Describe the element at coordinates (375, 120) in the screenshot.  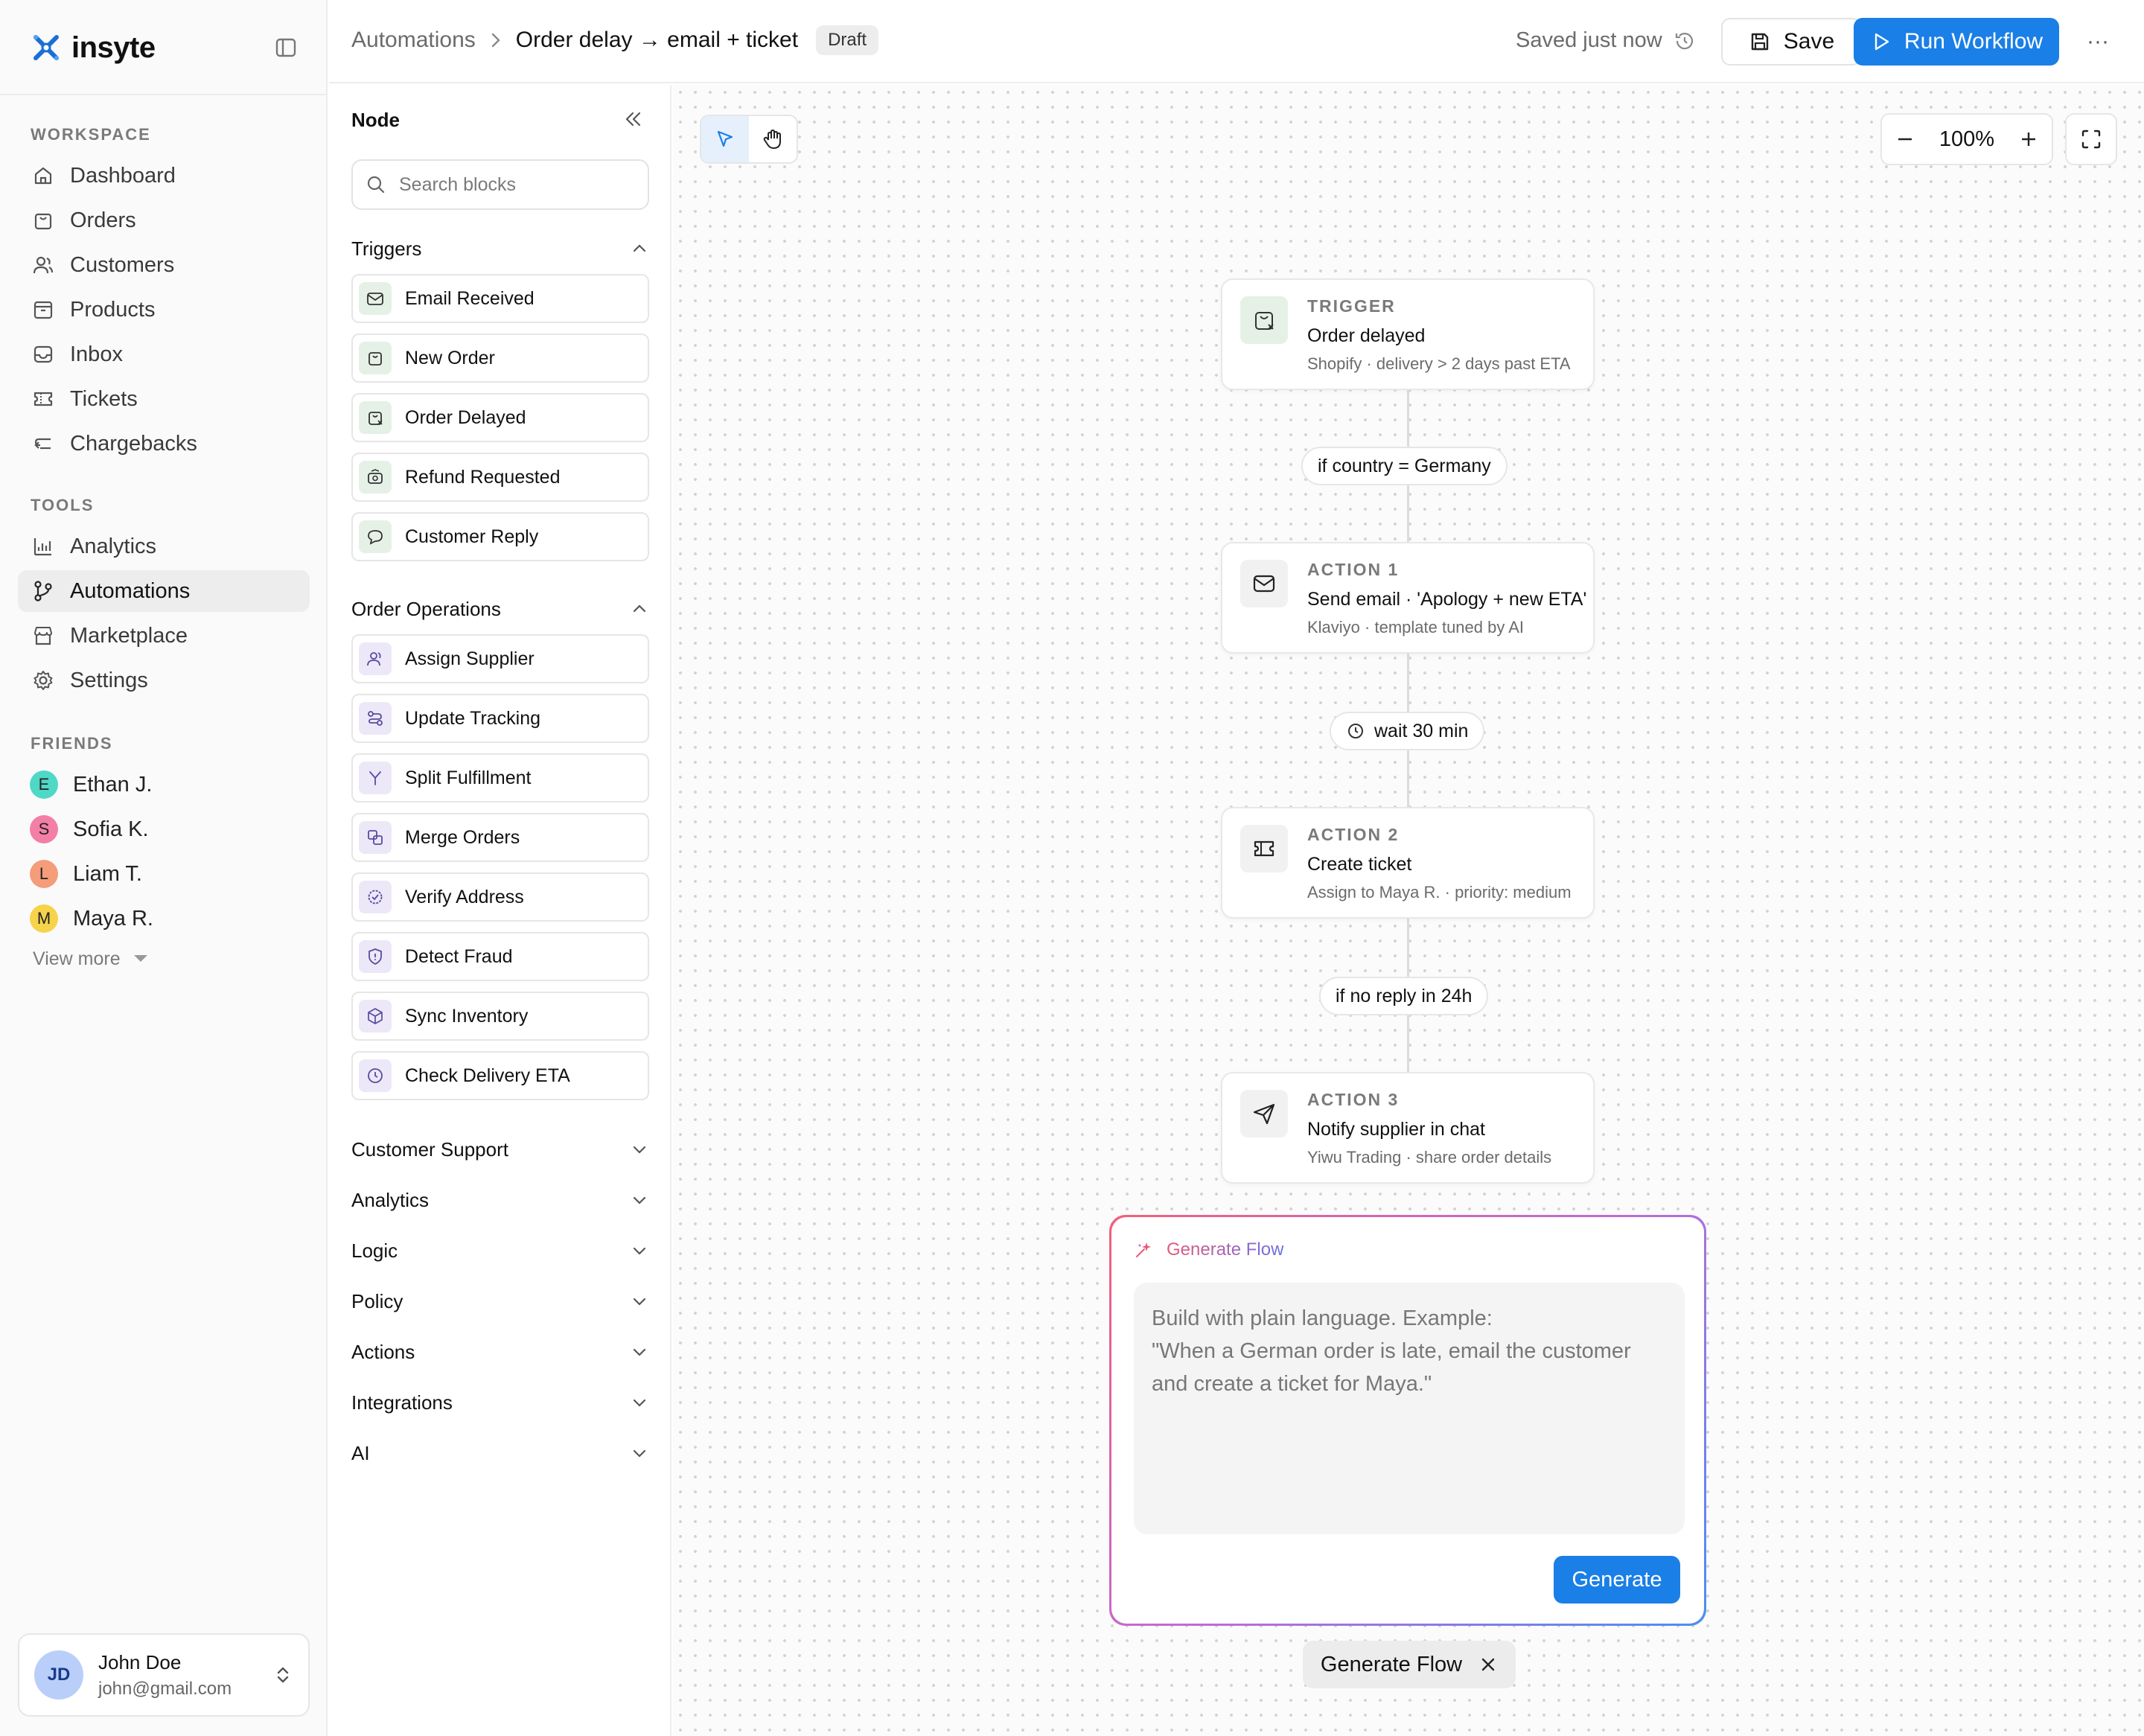
I see `panel-title: Node` at that location.